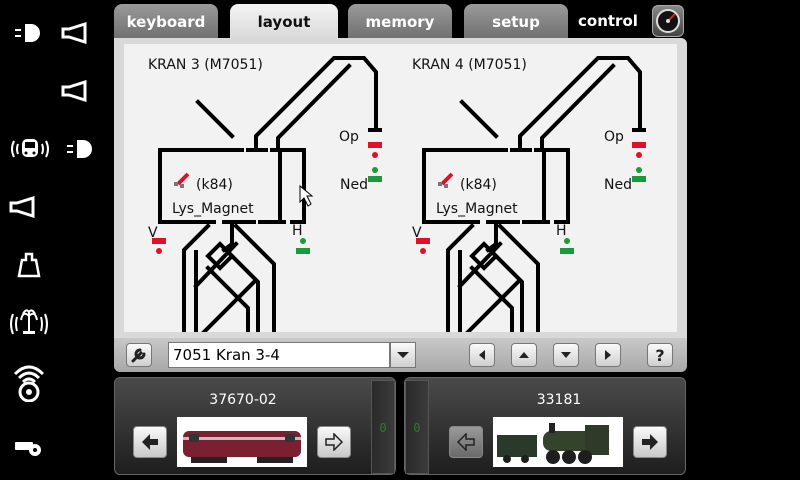 The image size is (800, 480). Describe the element at coordinates (214, 185) in the screenshot. I see `crane-left-k: (k84)` at that location.